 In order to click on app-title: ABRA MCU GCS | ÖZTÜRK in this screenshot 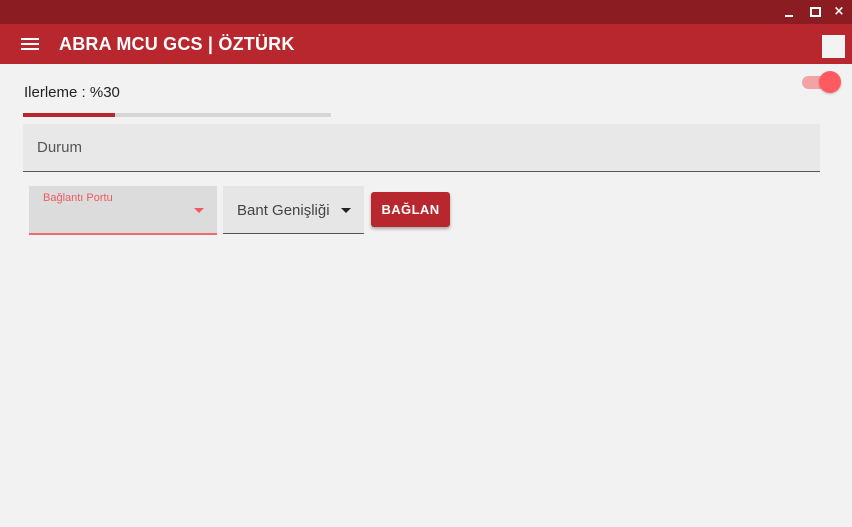, I will do `click(177, 44)`.